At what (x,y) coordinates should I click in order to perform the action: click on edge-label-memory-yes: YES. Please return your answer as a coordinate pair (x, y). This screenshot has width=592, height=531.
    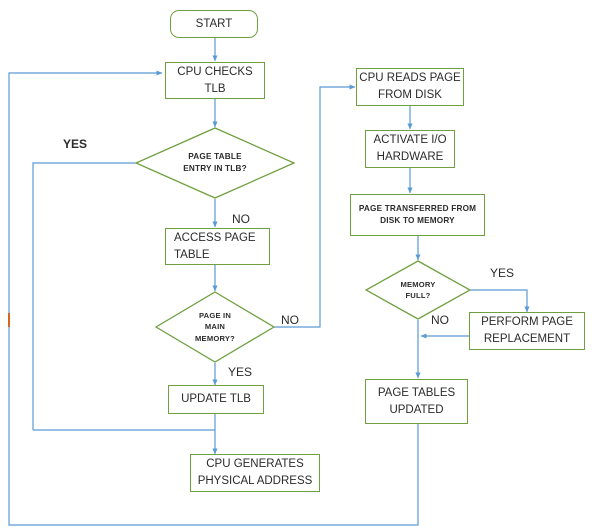
    Looking at the image, I should click on (240, 372).